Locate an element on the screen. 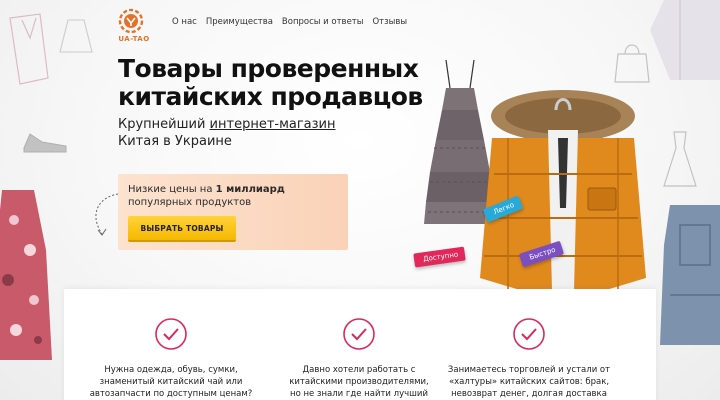  feature-1-line1: Нужна одежда, обувь, сумки, is located at coordinates (171, 370).